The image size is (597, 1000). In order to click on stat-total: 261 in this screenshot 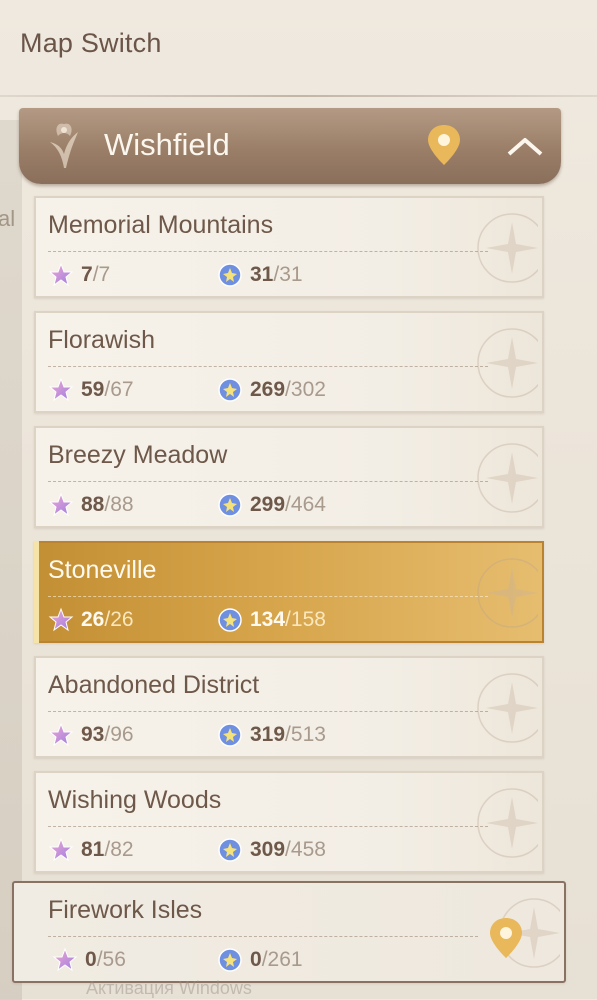, I will do `click(285, 959)`.